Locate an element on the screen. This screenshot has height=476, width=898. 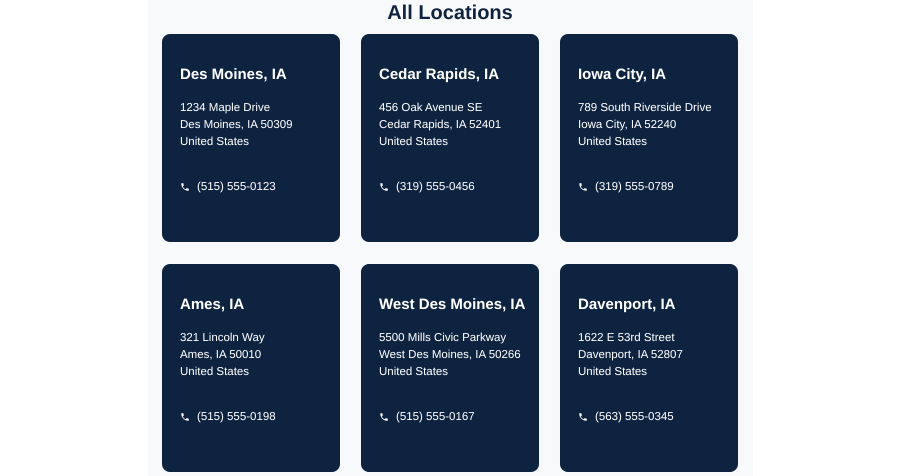
address-line: Ames, IA 50010 is located at coordinates (221, 355).